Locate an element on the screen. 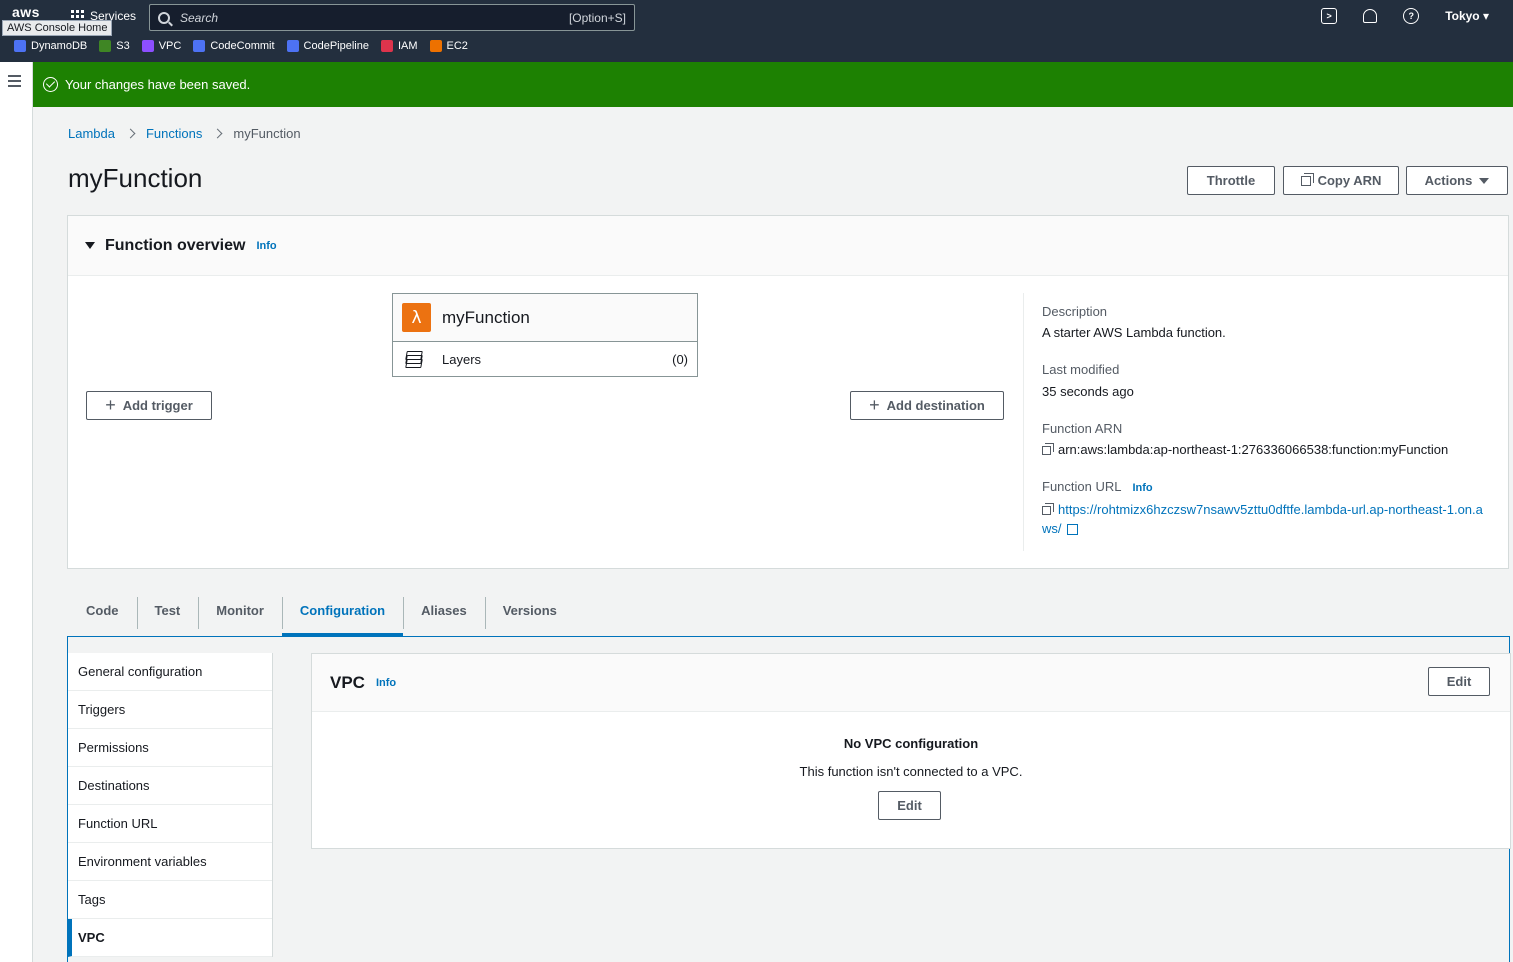 This screenshot has width=1513, height=962. region-selector: Tokyo ▾ is located at coordinates (1467, 16).